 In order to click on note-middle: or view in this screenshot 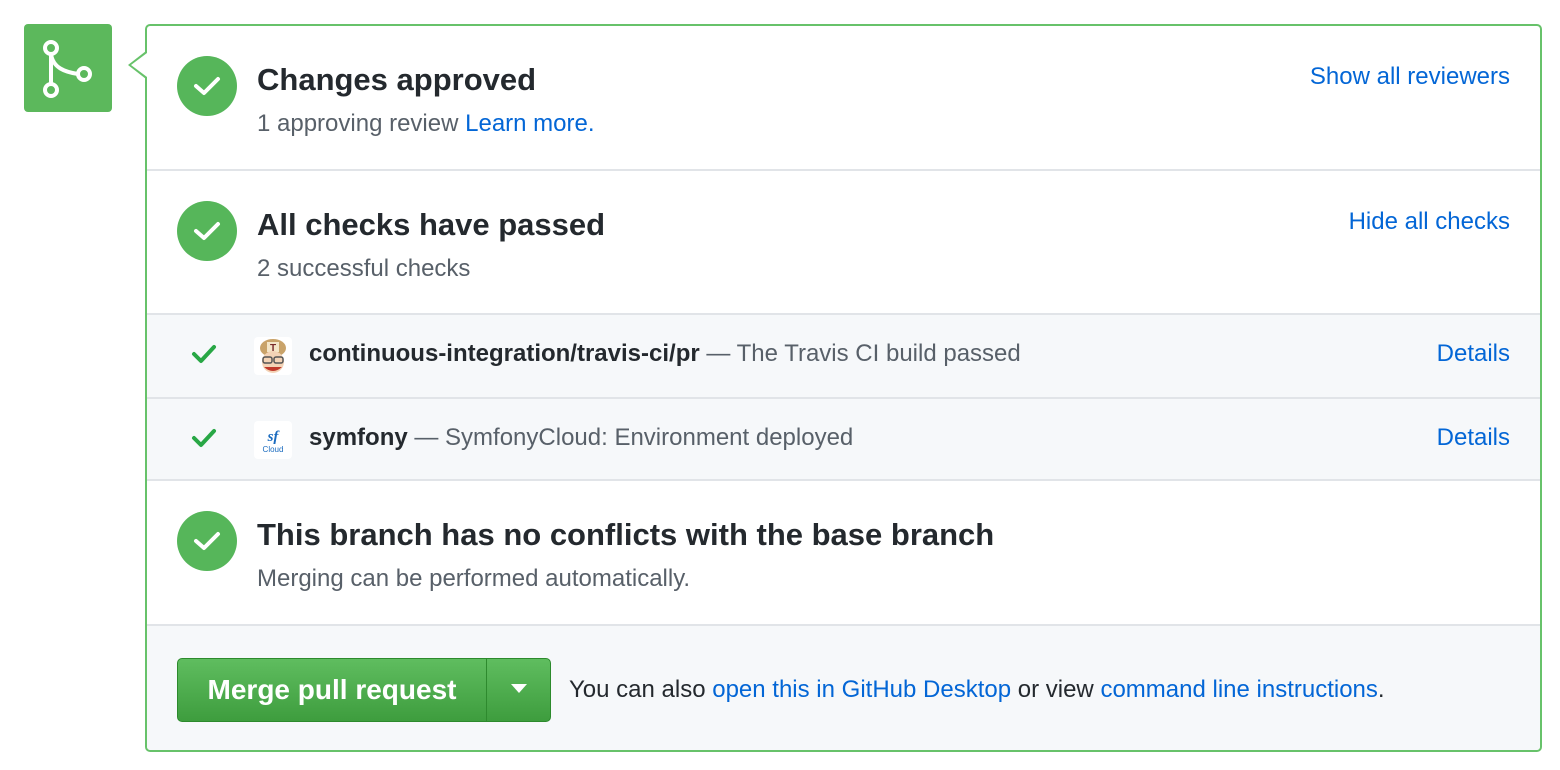, I will do `click(1055, 689)`.